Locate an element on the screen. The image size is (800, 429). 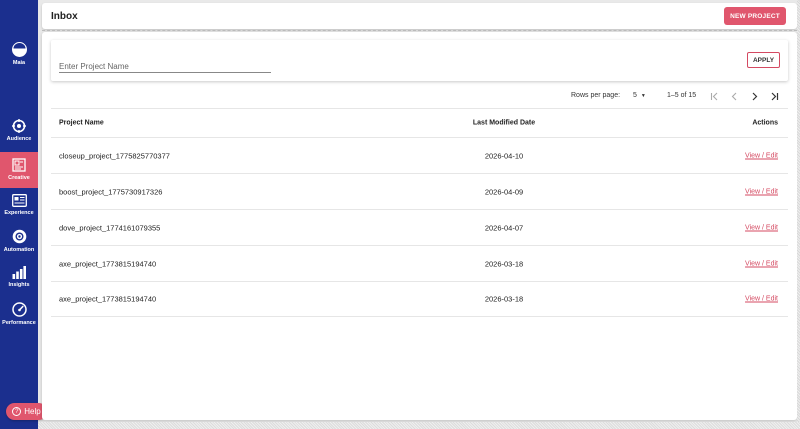
help-button: ? Help is located at coordinates (26, 411).